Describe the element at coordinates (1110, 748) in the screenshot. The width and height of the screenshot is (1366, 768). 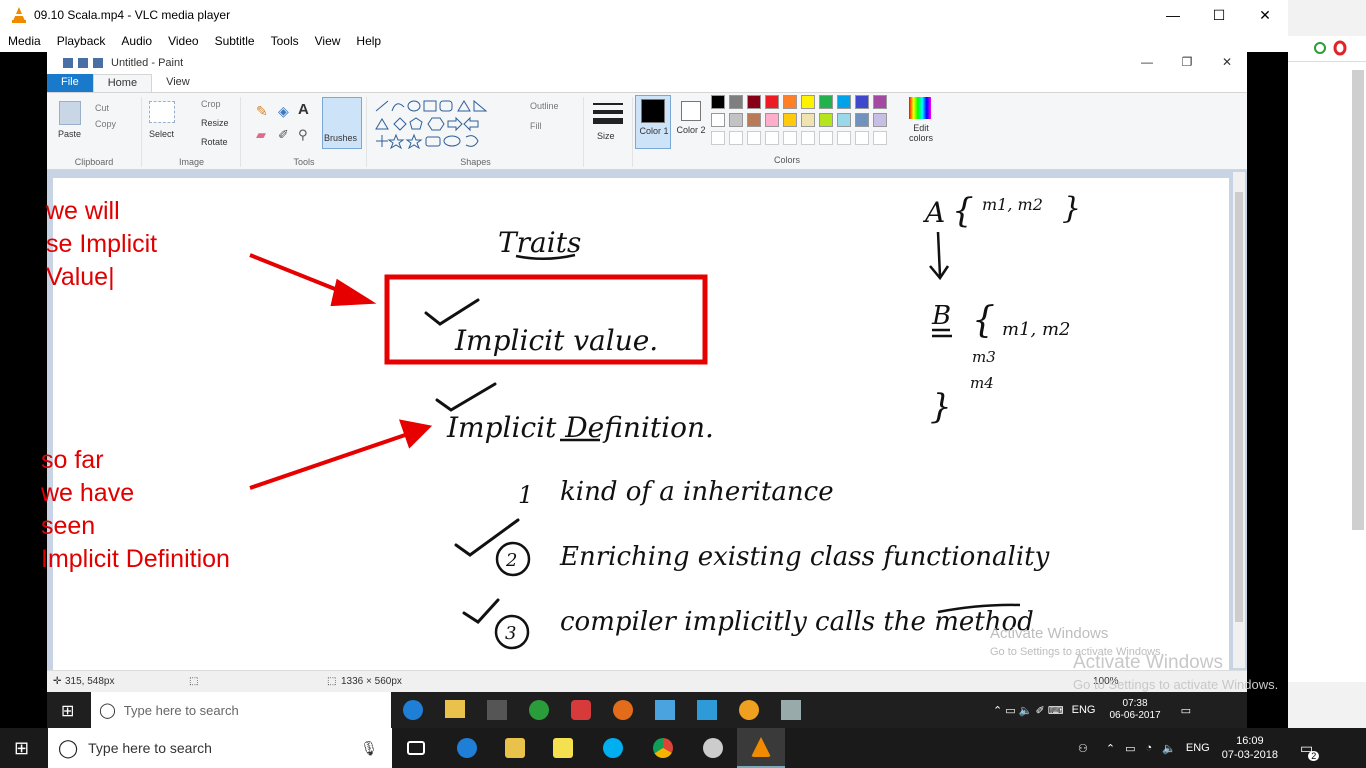
I see `tray-chevron-icon: ⌃` at that location.